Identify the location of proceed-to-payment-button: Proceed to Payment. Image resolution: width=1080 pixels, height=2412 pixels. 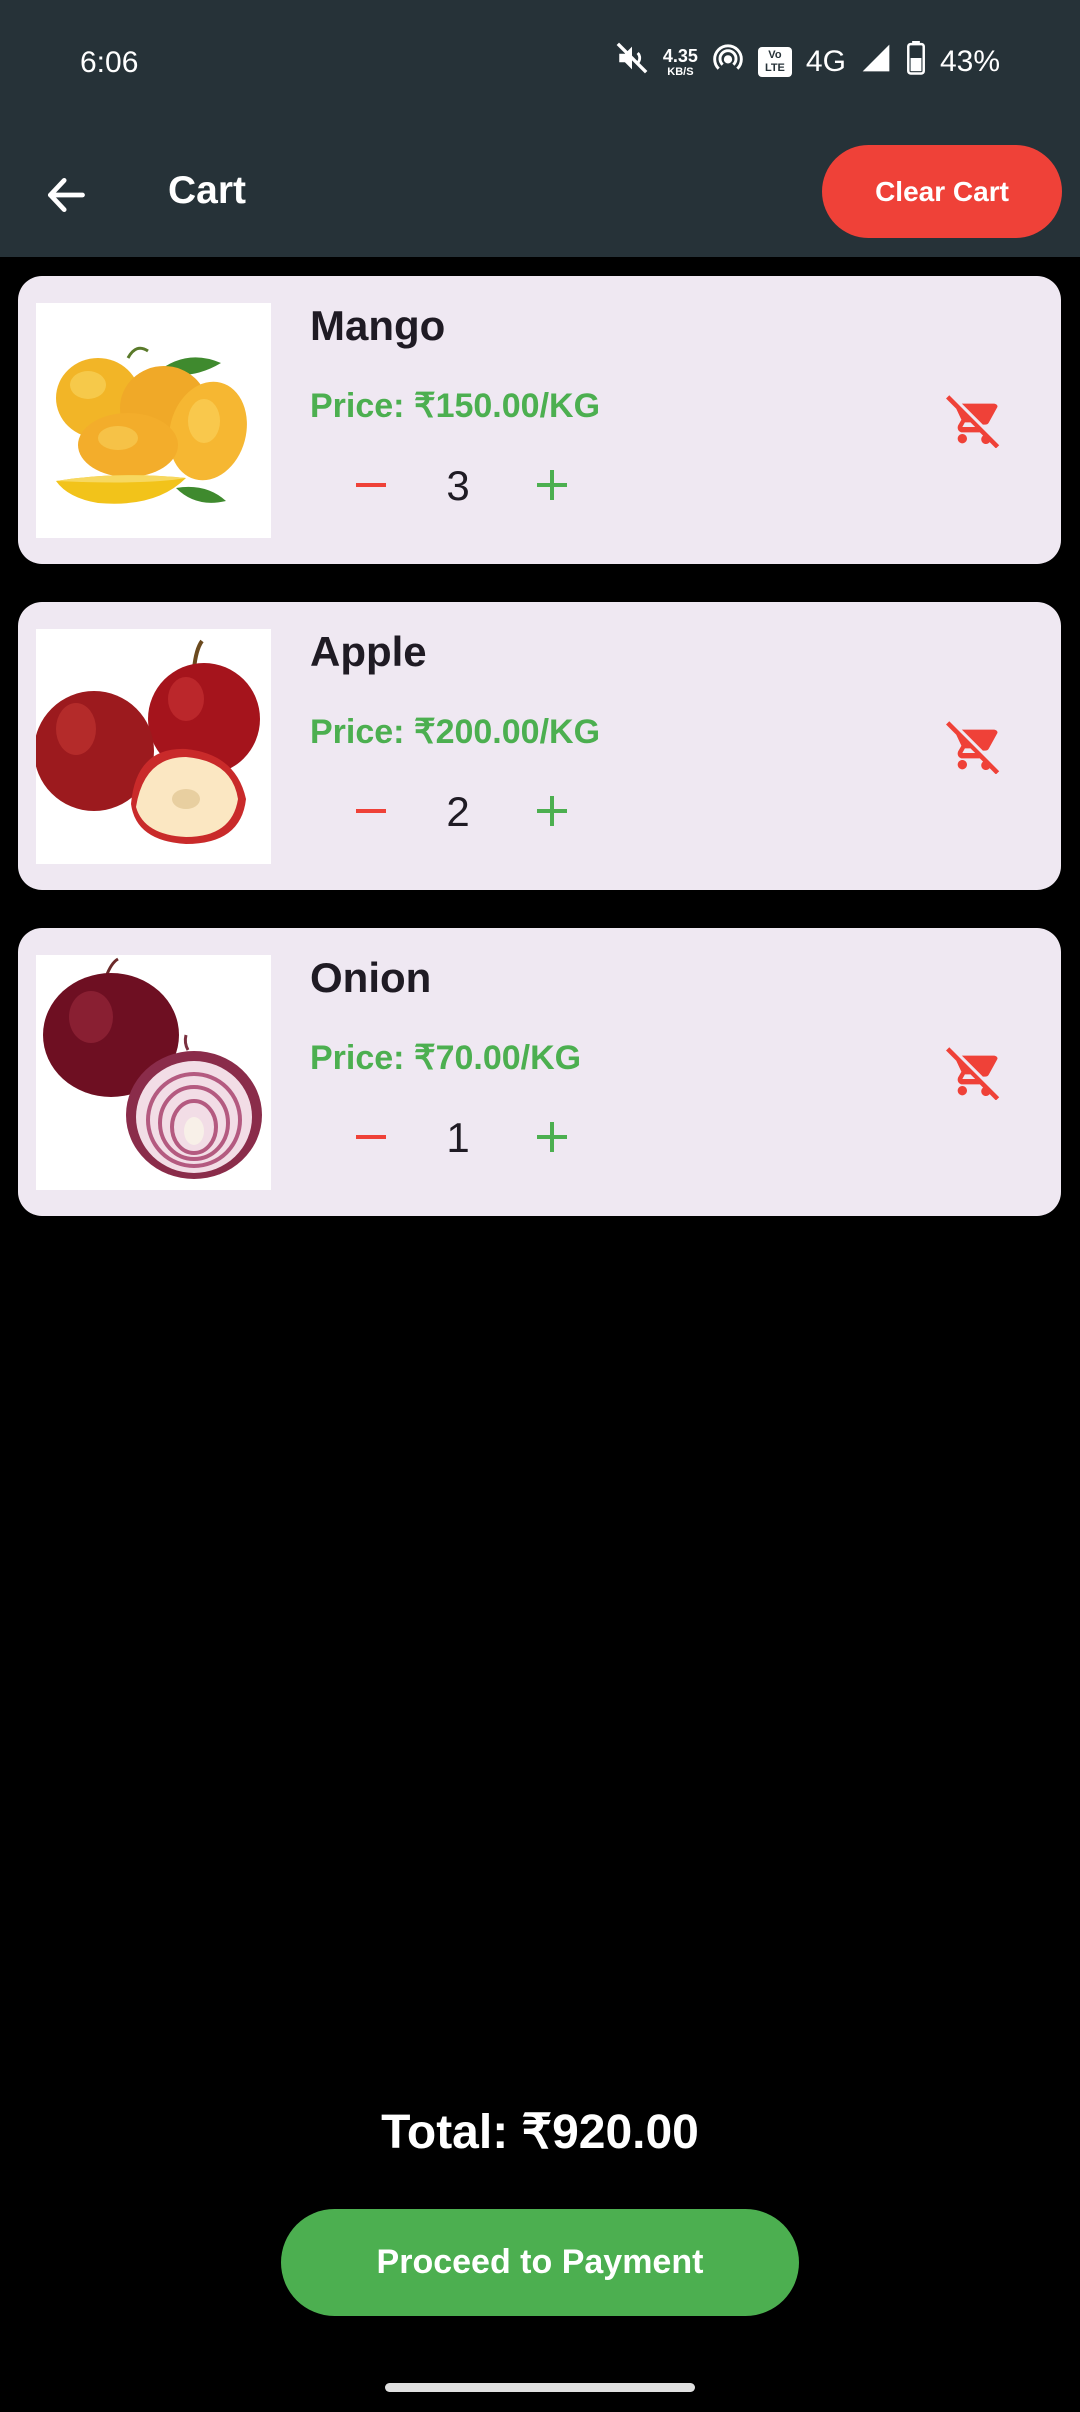
(540, 2262).